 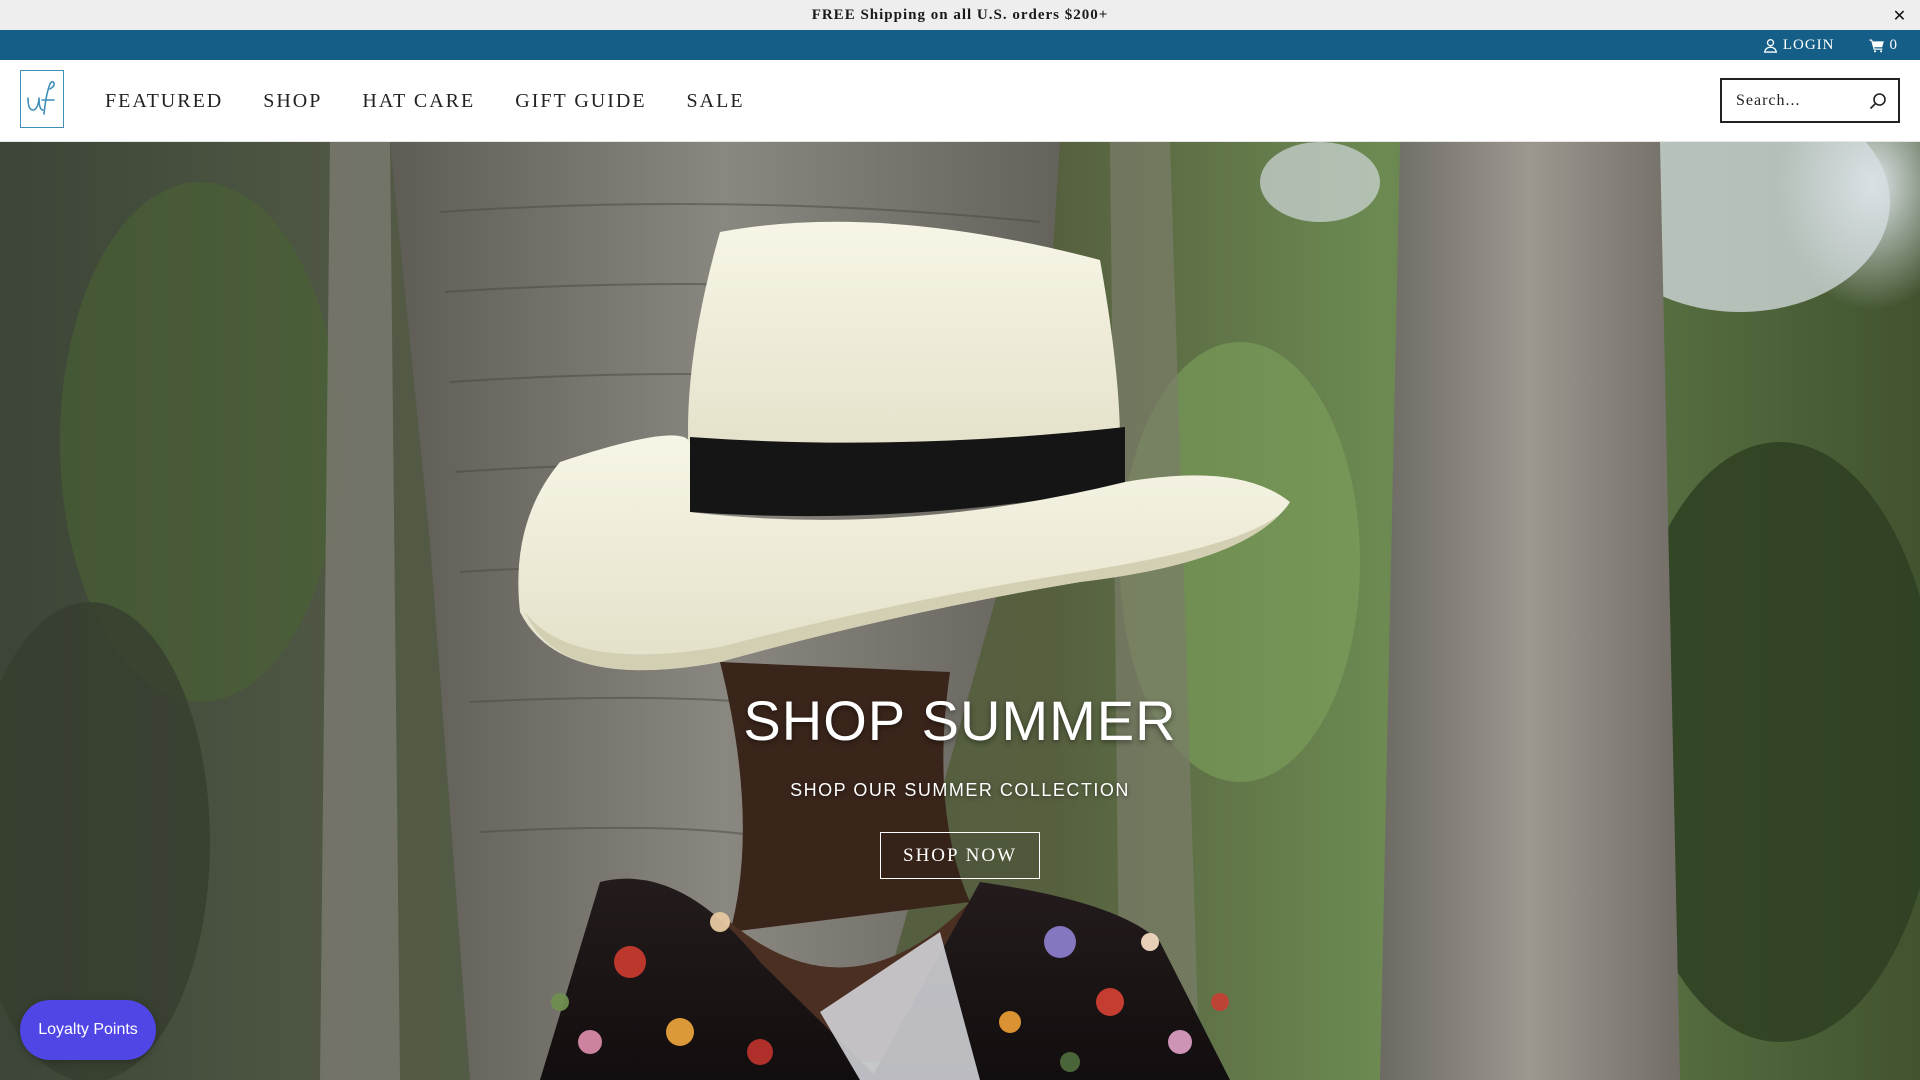 I want to click on login-label: LOGIN, so click(x=1808, y=44).